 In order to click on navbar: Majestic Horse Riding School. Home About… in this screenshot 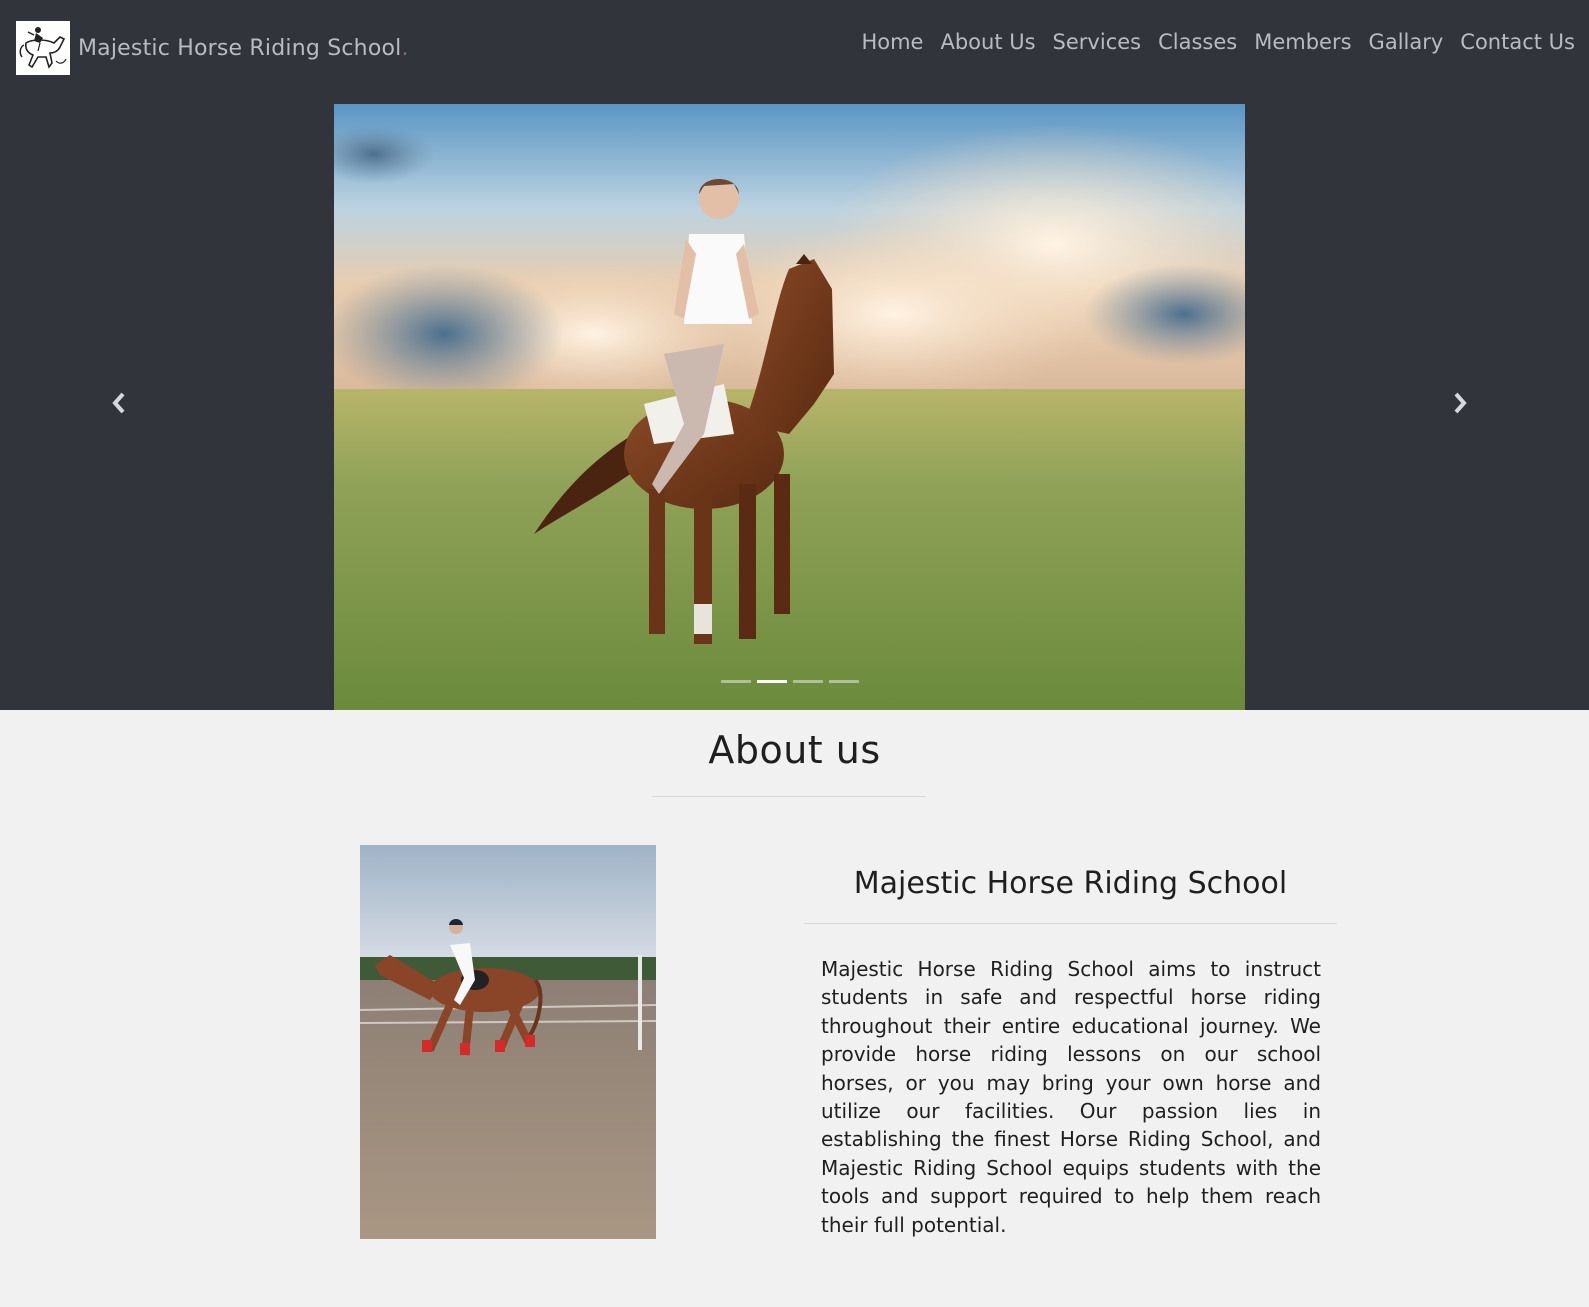, I will do `click(794, 47)`.